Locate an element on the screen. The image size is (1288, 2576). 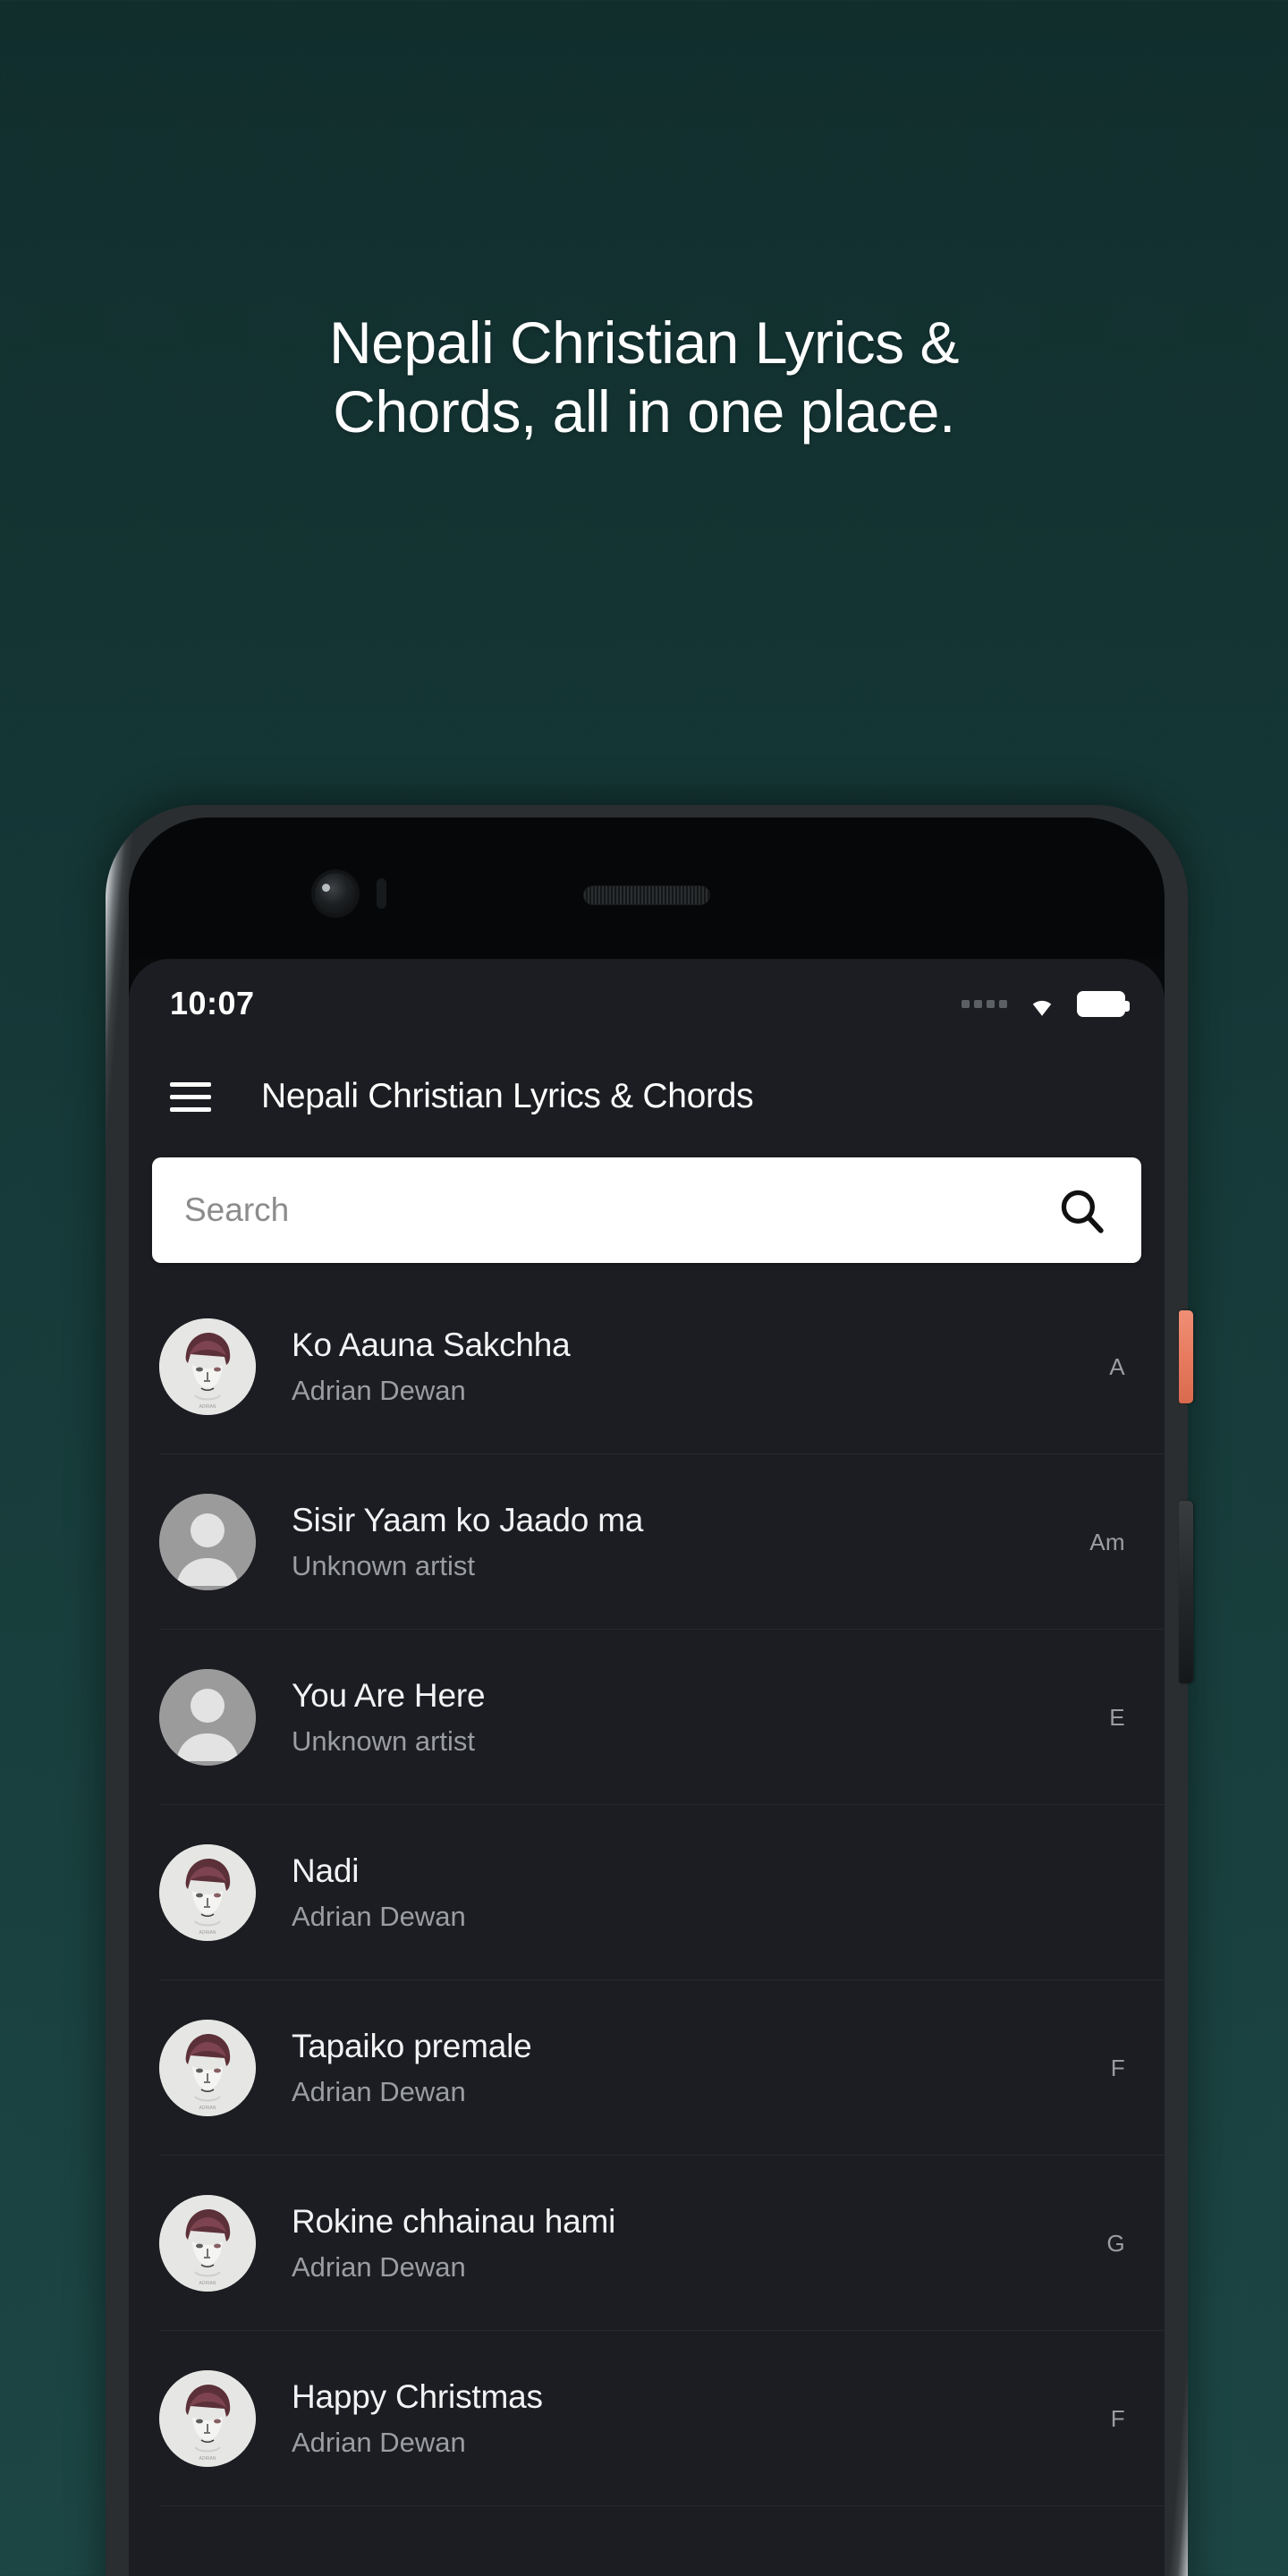
song-list-item: Sisir Yaam ko Jaado ma Unknown artist Am is located at coordinates (647, 1542).